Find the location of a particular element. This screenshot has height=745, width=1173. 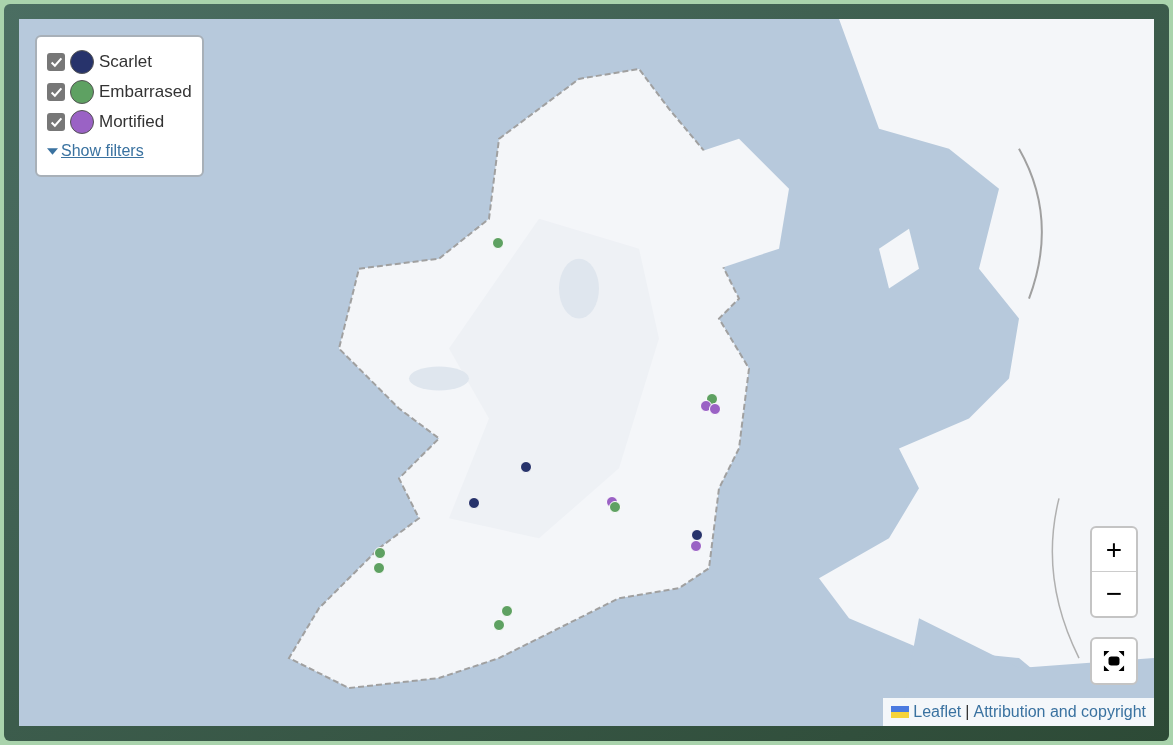

zoom-out-button: − is located at coordinates (1114, 594).